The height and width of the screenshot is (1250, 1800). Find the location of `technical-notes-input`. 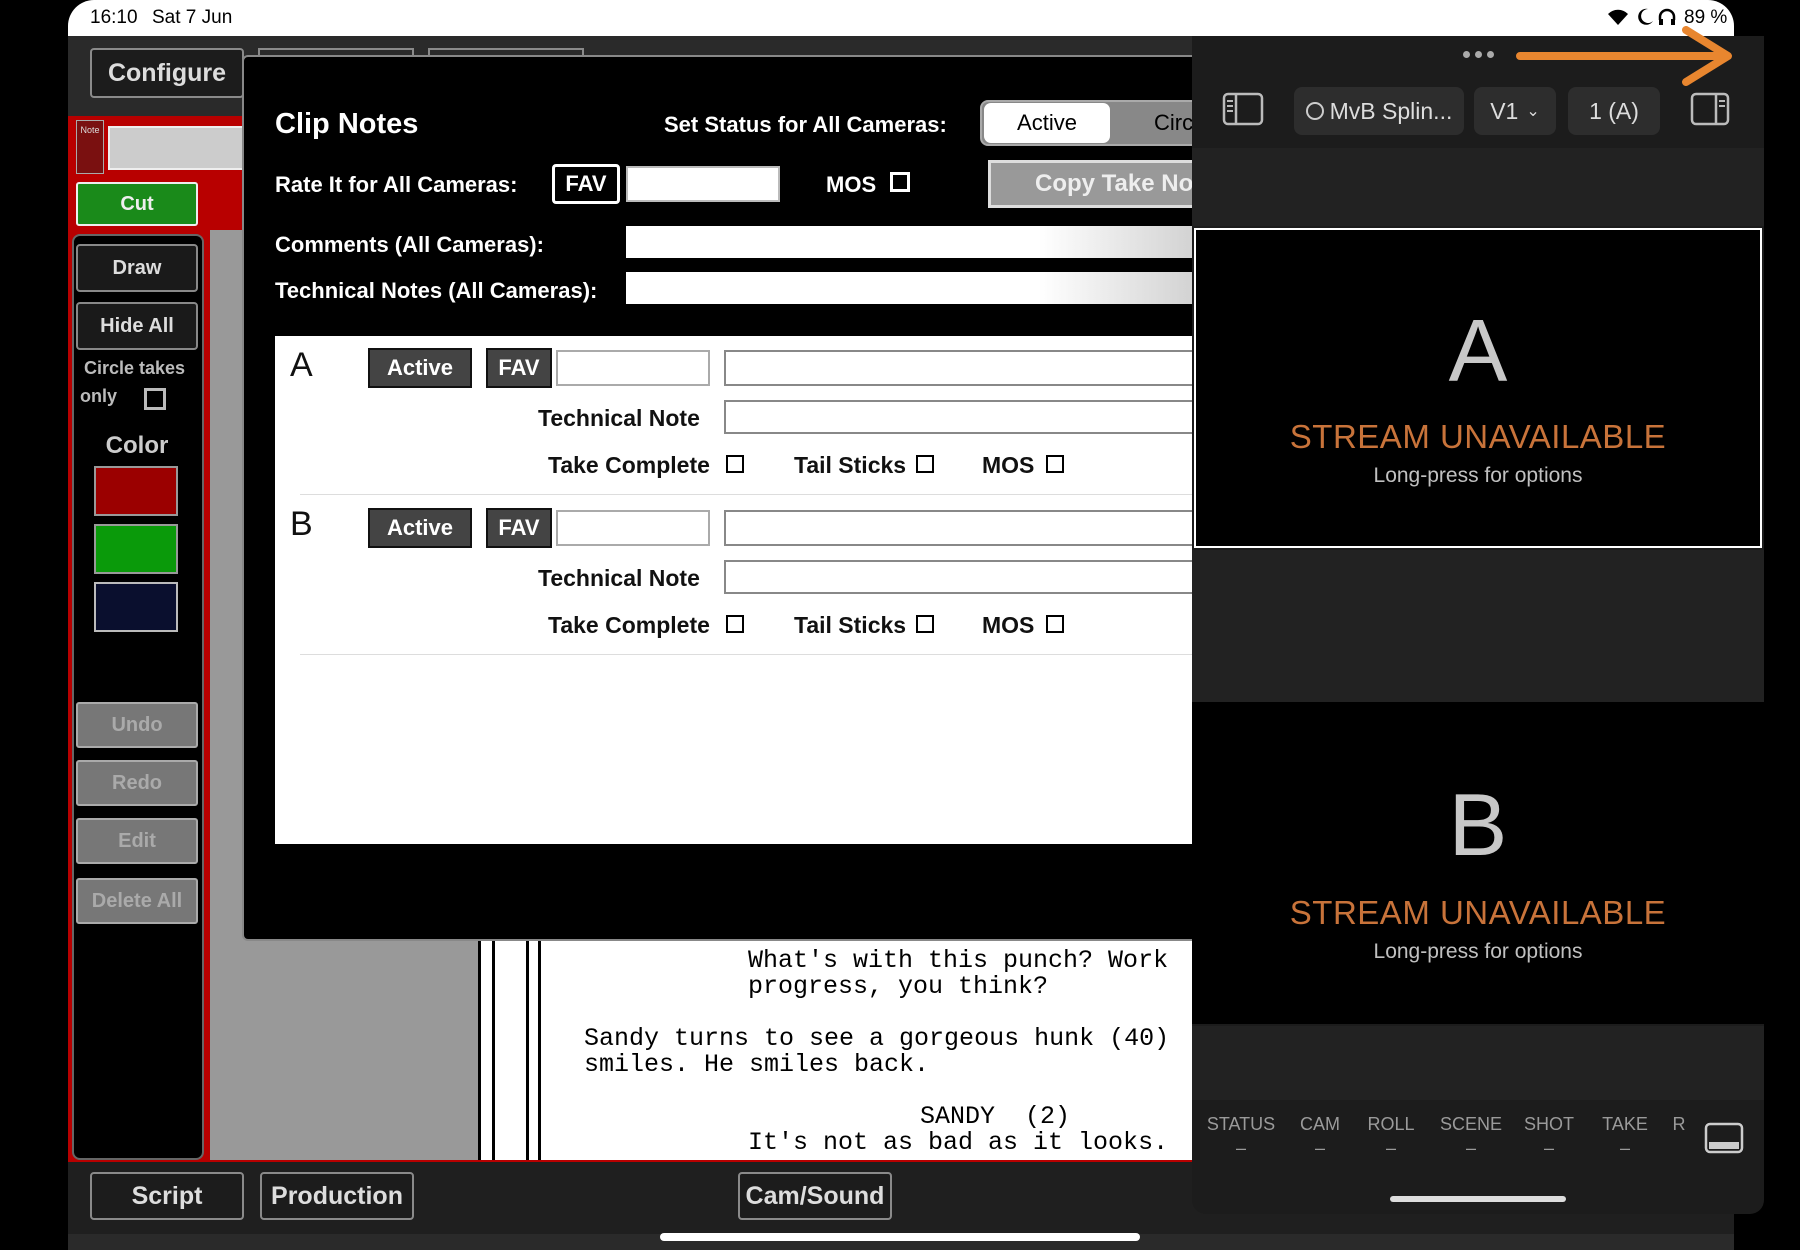

technical-notes-input is located at coordinates (921, 288).